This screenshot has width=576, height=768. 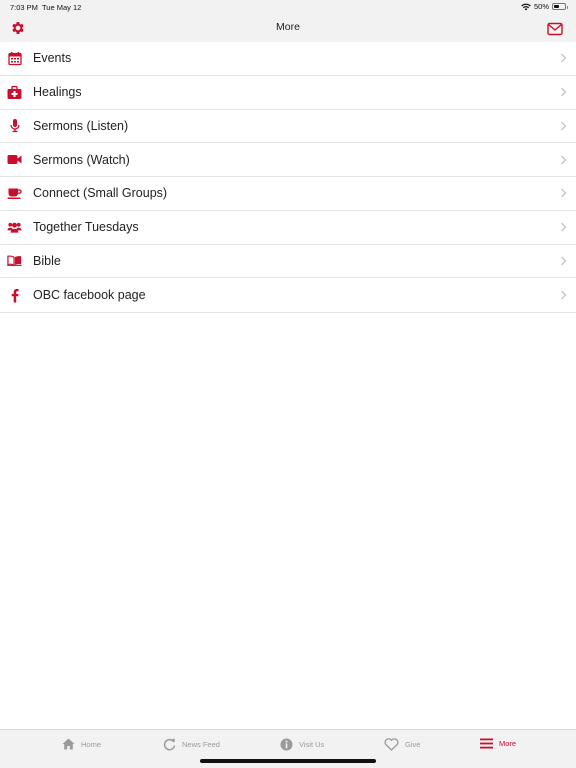 What do you see at coordinates (288, 295) in the screenshot?
I see `menu-item-facebook: OBC facebook page` at bounding box center [288, 295].